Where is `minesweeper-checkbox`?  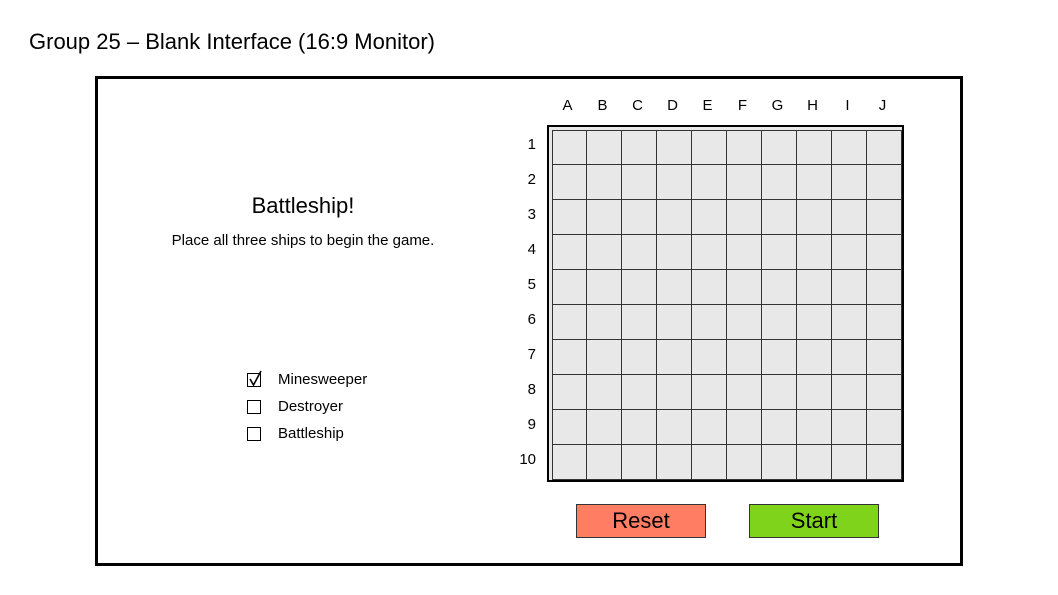 minesweeper-checkbox is located at coordinates (254, 378).